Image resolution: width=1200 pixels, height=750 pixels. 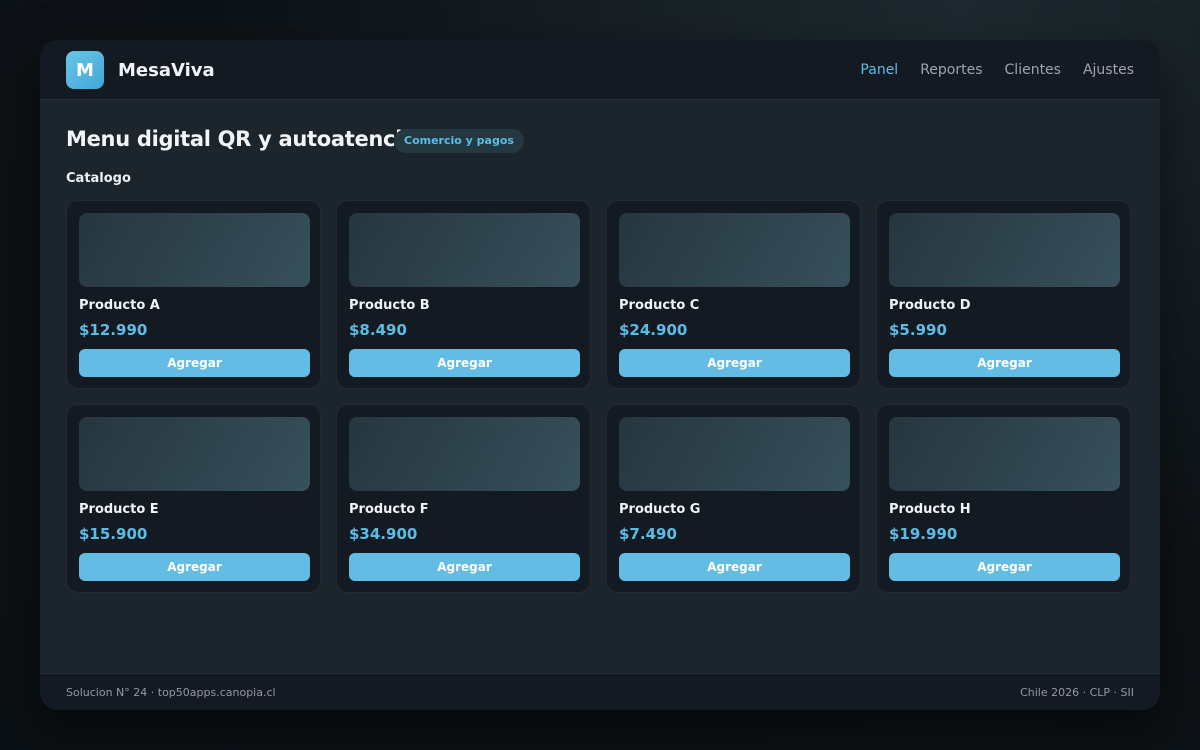 What do you see at coordinates (459, 141) in the screenshot?
I see `category-badge: Comercio y pagos` at bounding box center [459, 141].